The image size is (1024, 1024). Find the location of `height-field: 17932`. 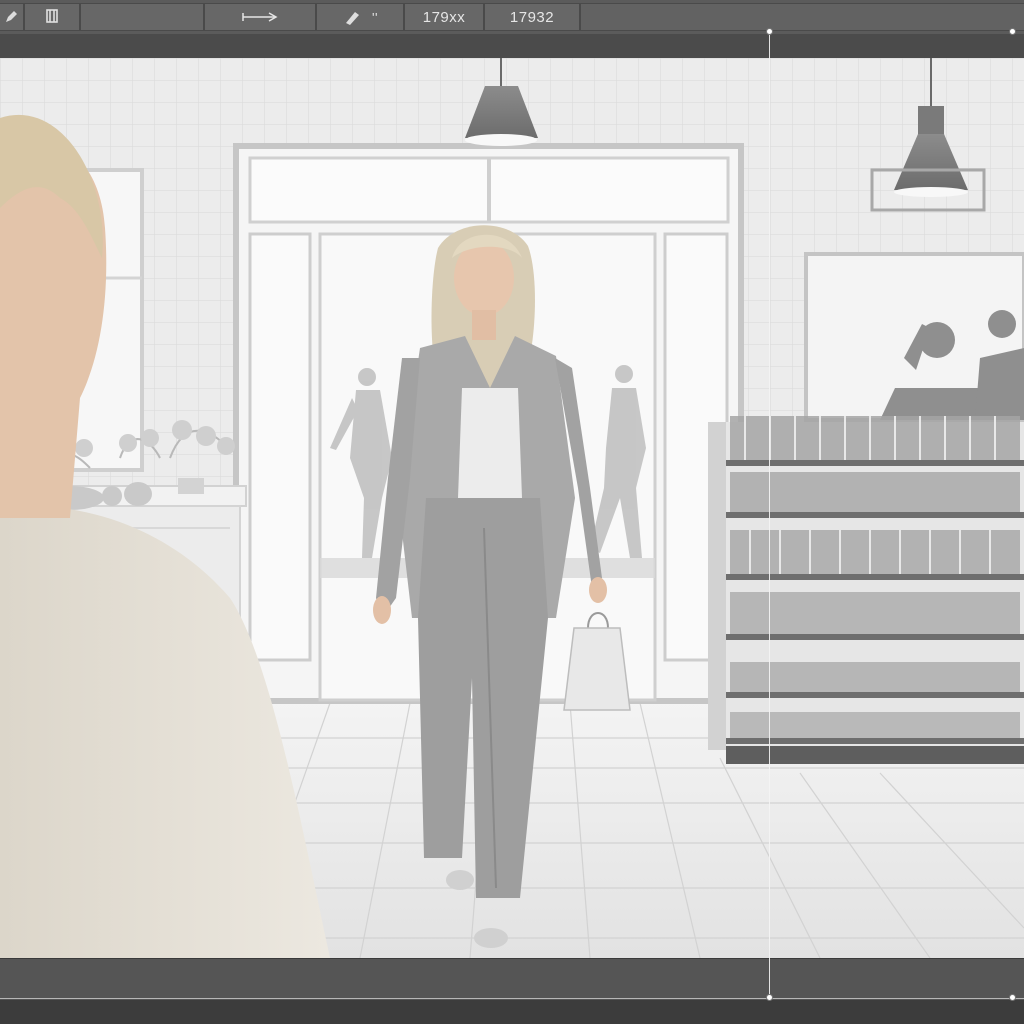

height-field: 17932 is located at coordinates (532, 17).